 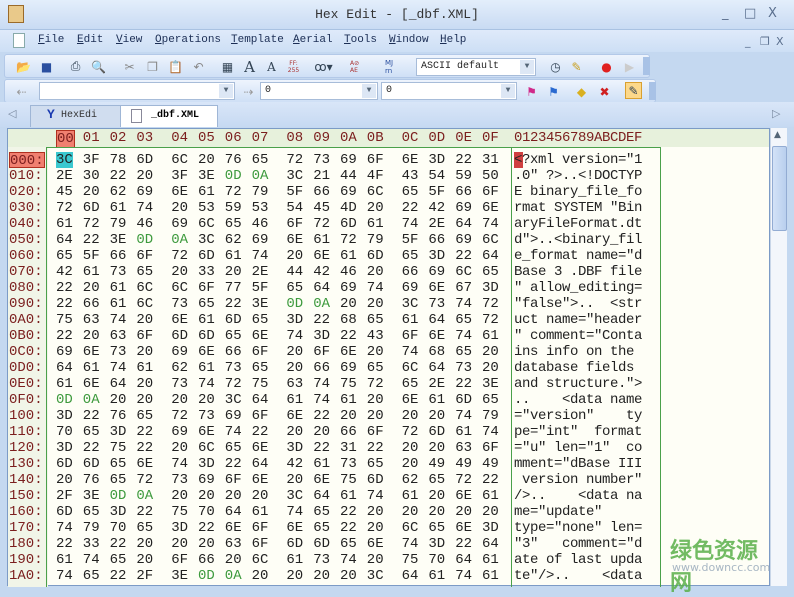 What do you see at coordinates (776, 113) in the screenshot?
I see `tab-scroll-right-icon: ▷` at bounding box center [776, 113].